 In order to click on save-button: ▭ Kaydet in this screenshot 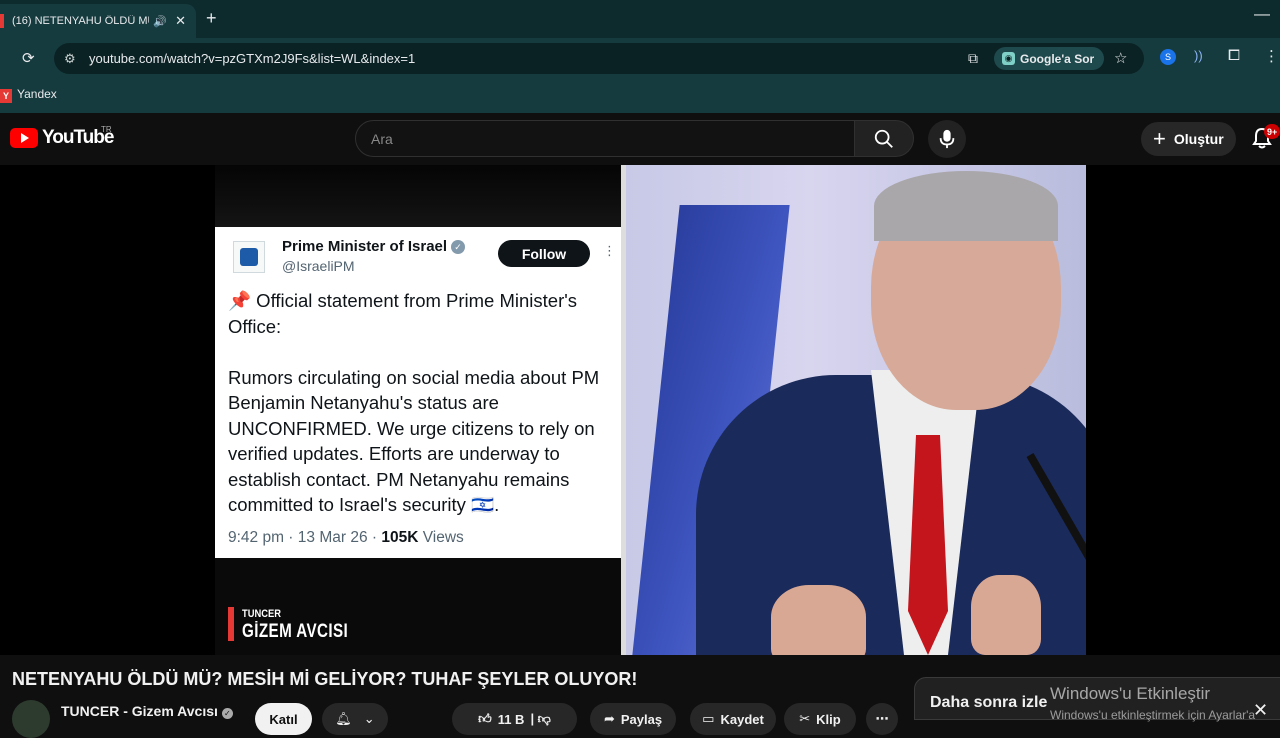, I will do `click(733, 719)`.